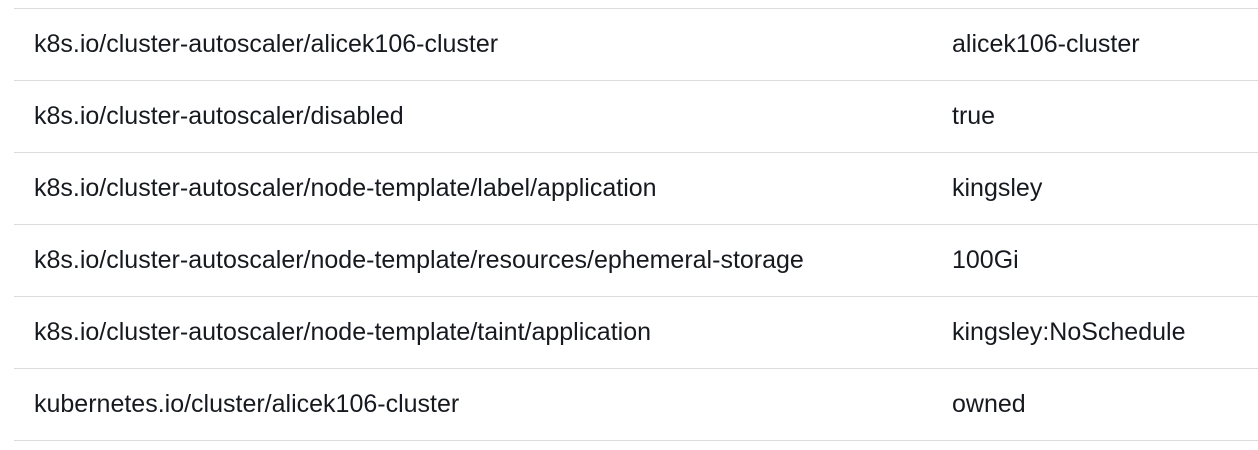 The height and width of the screenshot is (450, 1258). I want to click on tag-value: kingsley, so click(1095, 188).